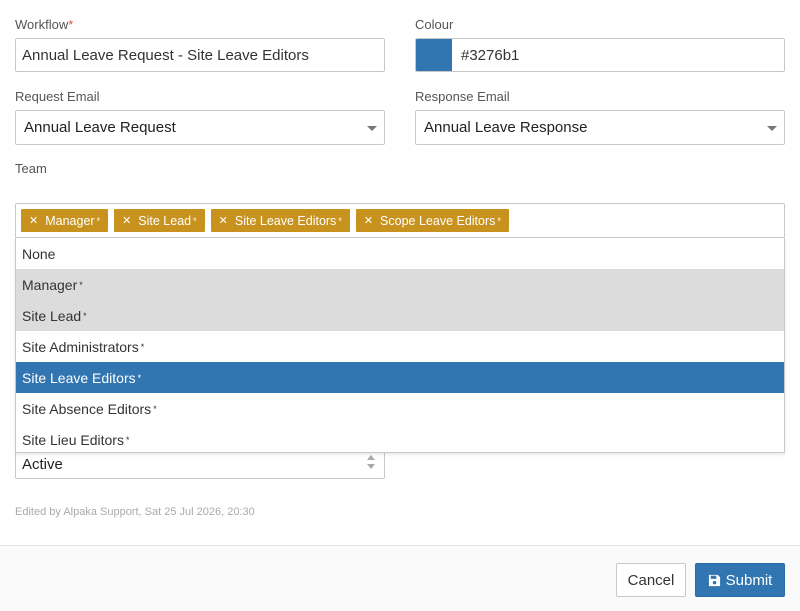 The width and height of the screenshot is (800, 611). Describe the element at coordinates (71, 24) in the screenshot. I see `required-mark: *` at that location.